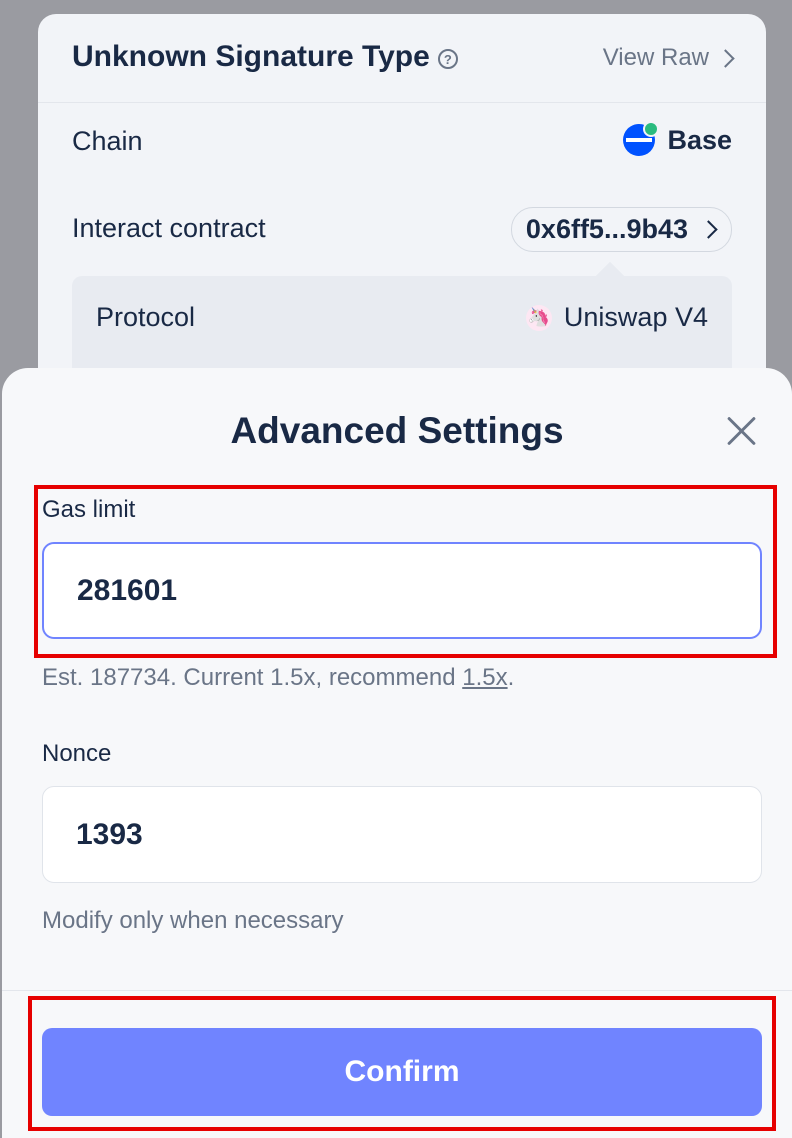 The height and width of the screenshot is (1138, 792). I want to click on view-raw-link: View Raw, so click(668, 58).